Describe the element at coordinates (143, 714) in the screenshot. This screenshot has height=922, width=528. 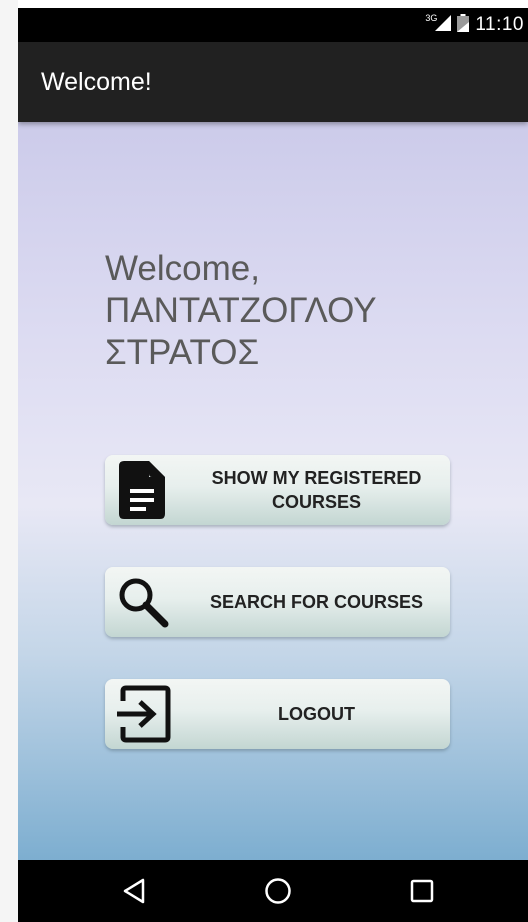
I see `exit-icon` at that location.